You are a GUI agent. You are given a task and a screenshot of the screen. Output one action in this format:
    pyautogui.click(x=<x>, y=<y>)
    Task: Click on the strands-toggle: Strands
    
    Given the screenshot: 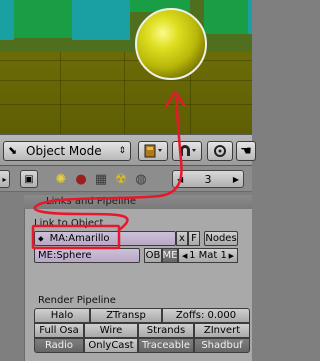 What is the action you would take?
    pyautogui.click(x=166, y=330)
    